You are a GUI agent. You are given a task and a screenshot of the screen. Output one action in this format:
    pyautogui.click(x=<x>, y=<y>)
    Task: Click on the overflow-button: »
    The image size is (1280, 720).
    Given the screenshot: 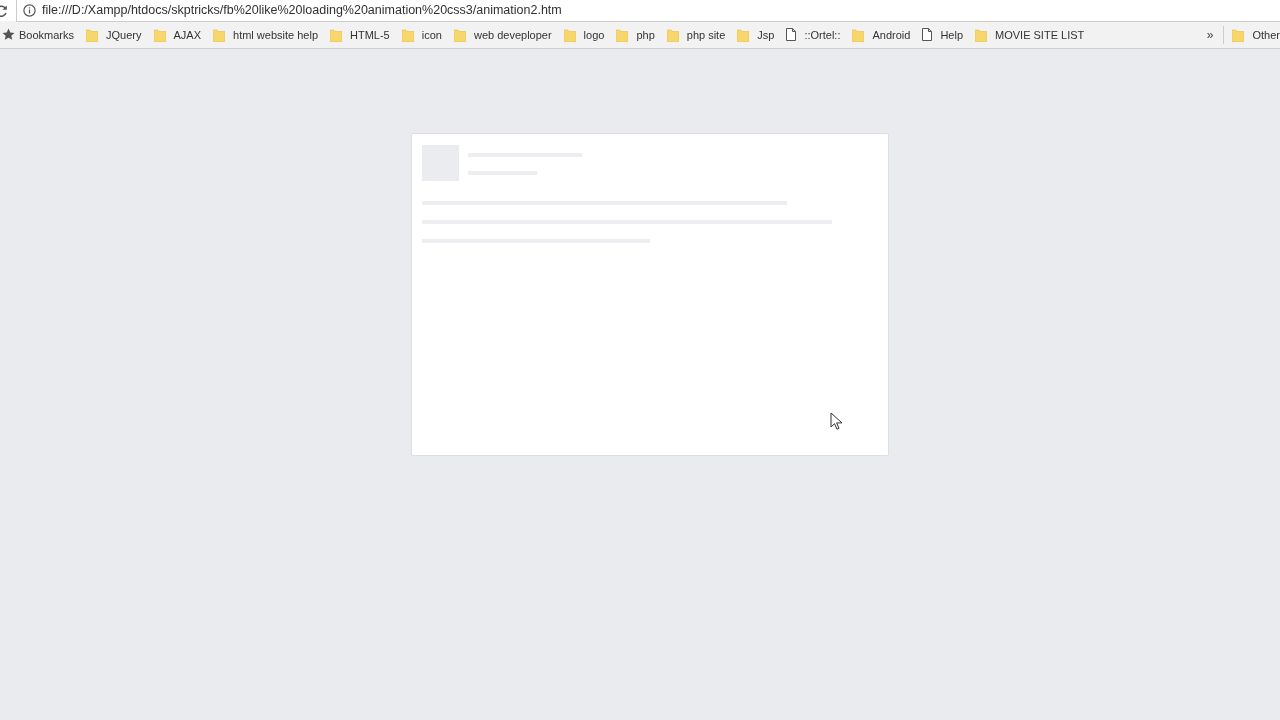 What is the action you would take?
    pyautogui.click(x=1210, y=34)
    